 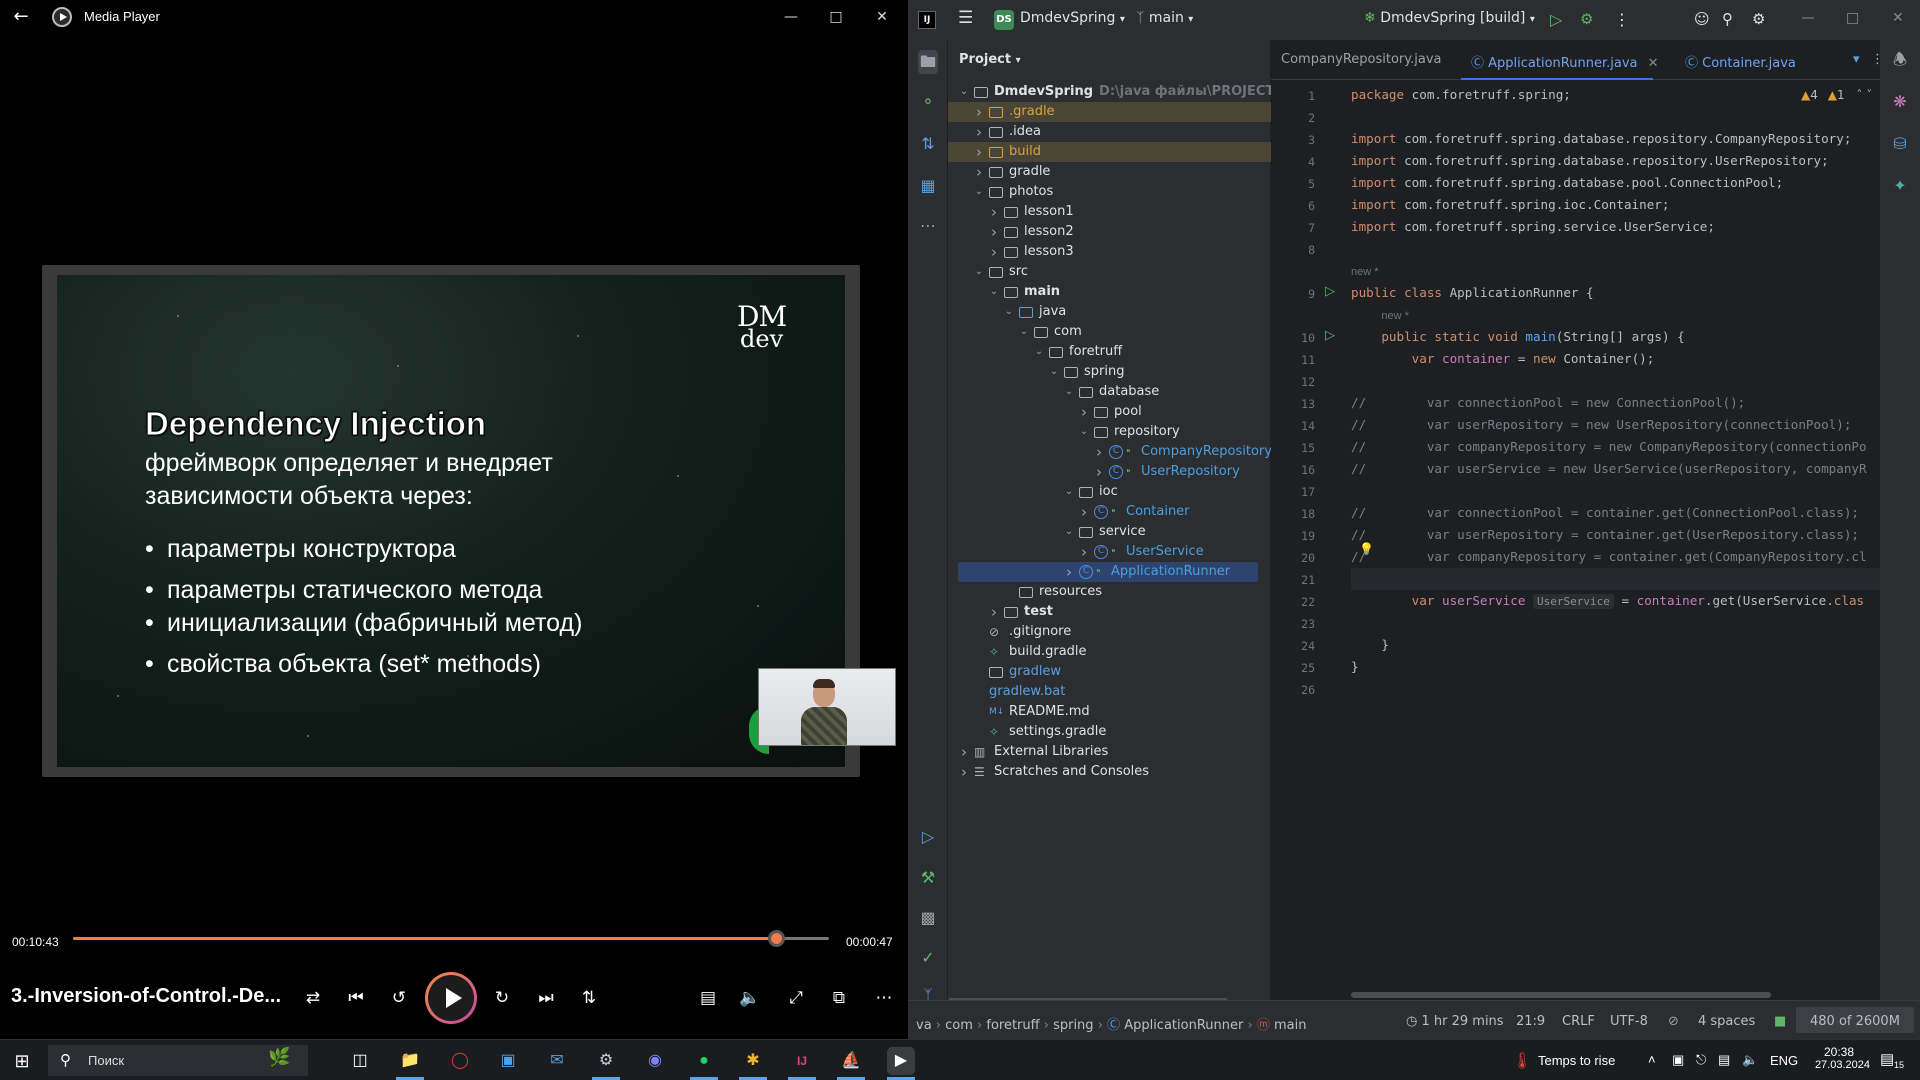 What do you see at coordinates (1836, 95) in the screenshot?
I see `inspection-widget: ▲4 ▲1 ˄ ˅` at bounding box center [1836, 95].